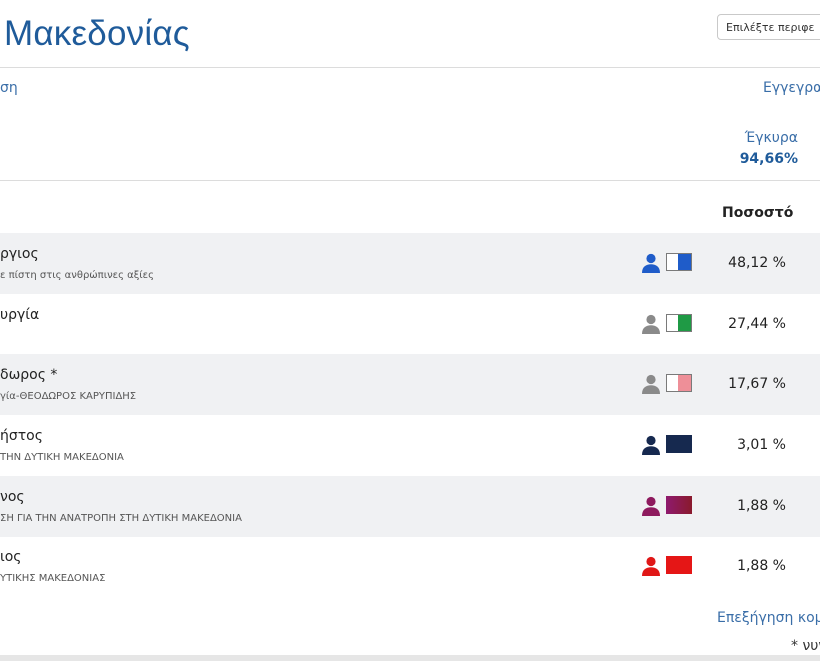 The width and height of the screenshot is (820, 661). Describe the element at coordinates (11, 557) in the screenshot. I see `candidate-name: ιος` at that location.